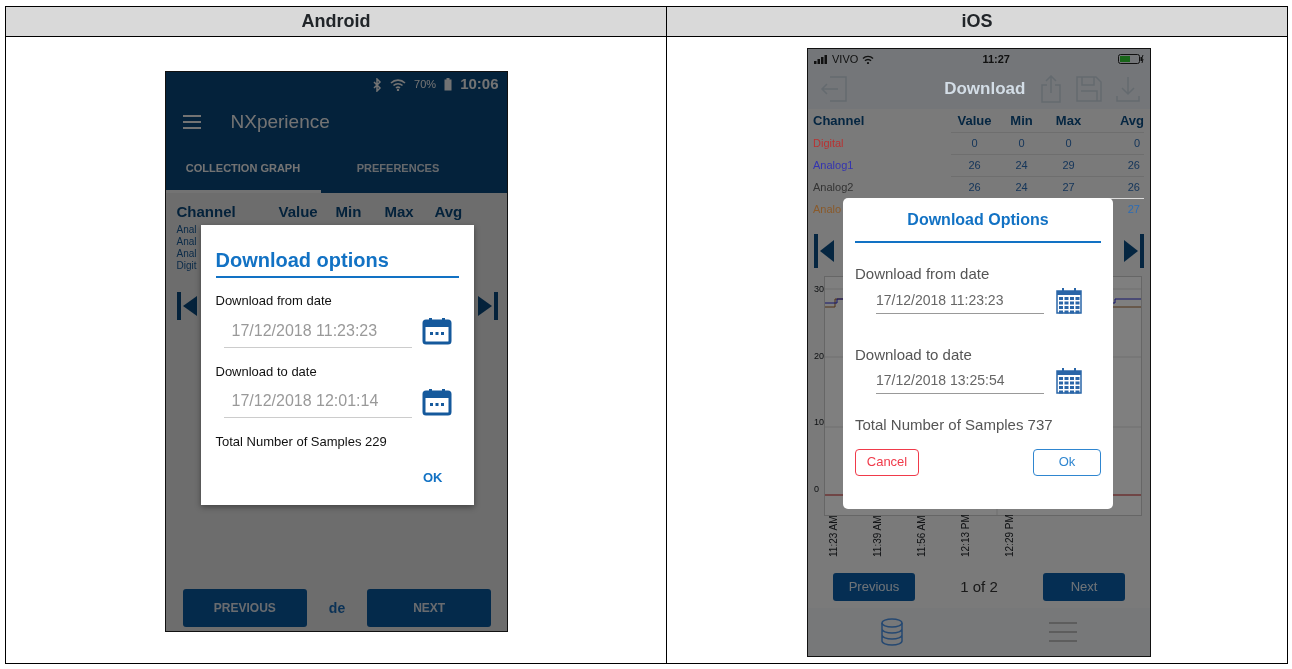  What do you see at coordinates (336, 21) in the screenshot?
I see `column-header: Android` at bounding box center [336, 21].